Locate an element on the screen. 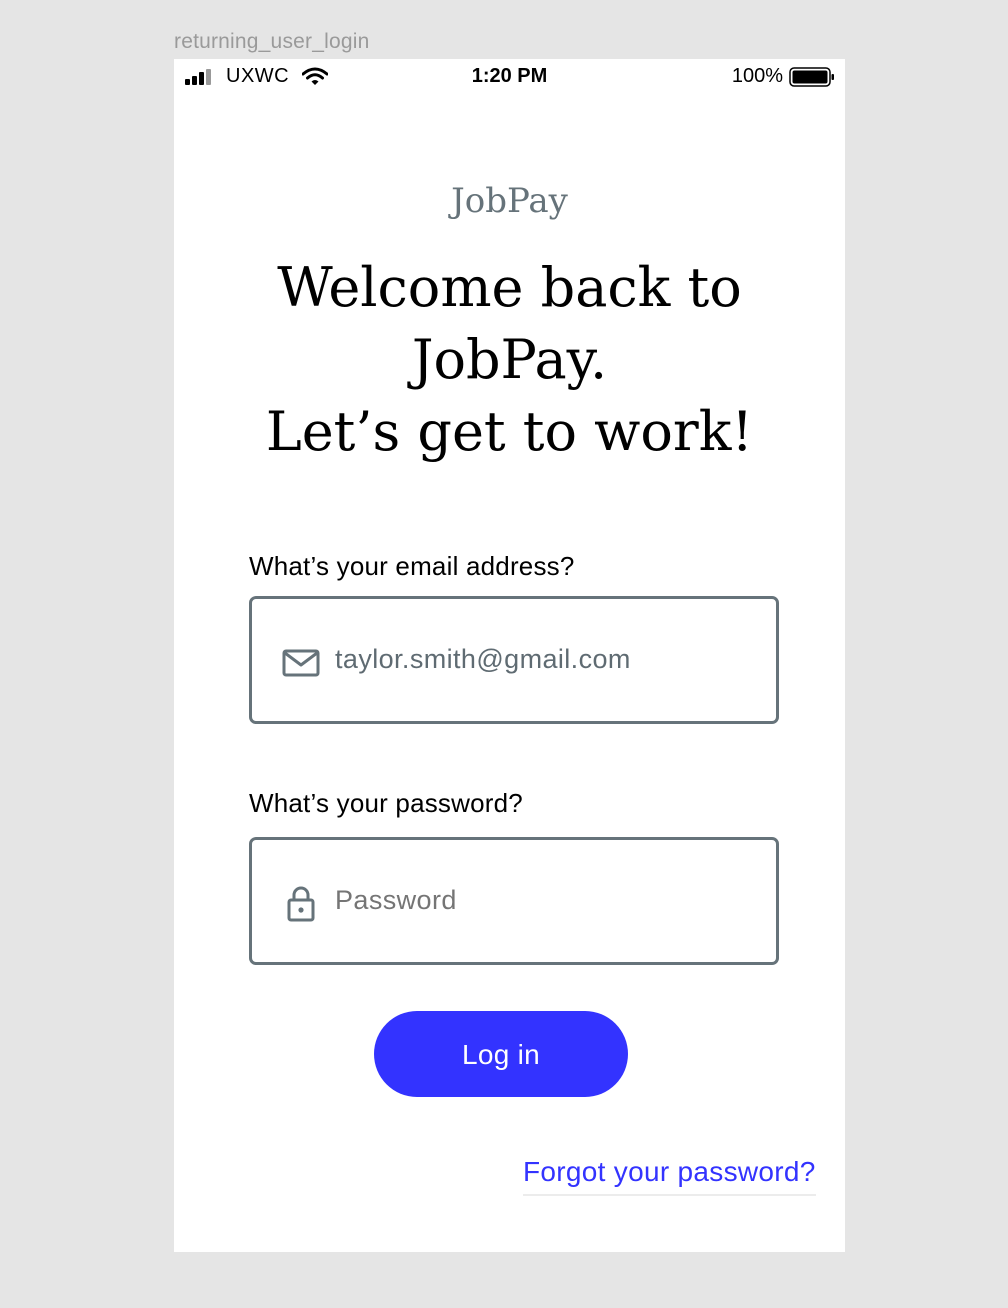 The height and width of the screenshot is (1308, 1008). headline-line-2: JobPay. is located at coordinates (509, 359).